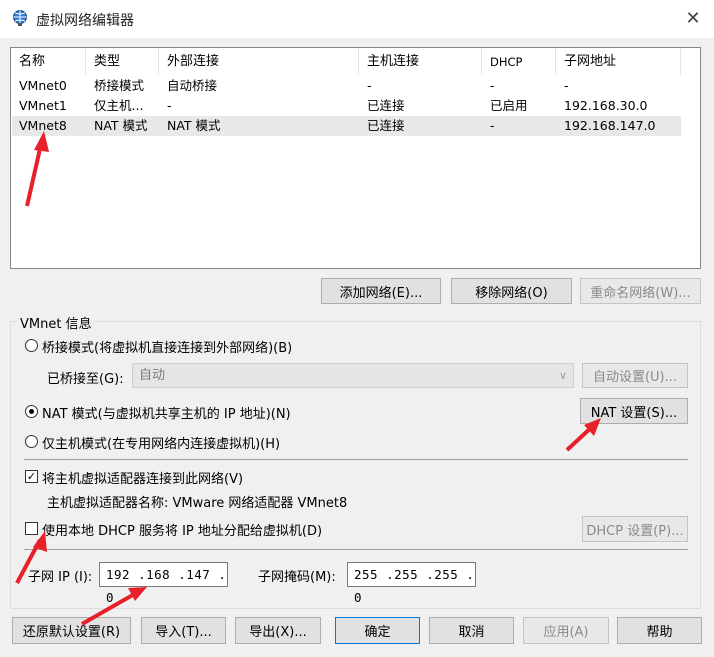  I want to click on table-row-vmnet0-name: VMnet0, so click(48, 86).